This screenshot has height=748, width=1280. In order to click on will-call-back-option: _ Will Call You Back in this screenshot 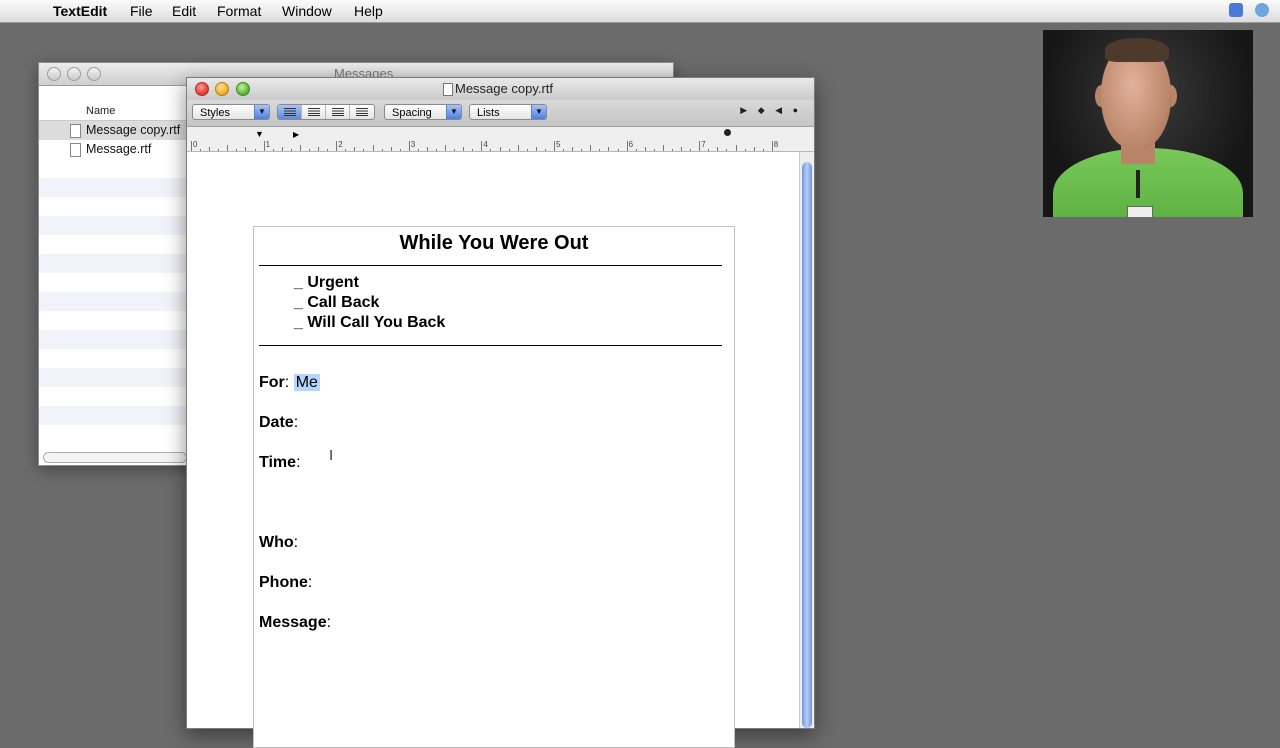, I will do `click(370, 322)`.